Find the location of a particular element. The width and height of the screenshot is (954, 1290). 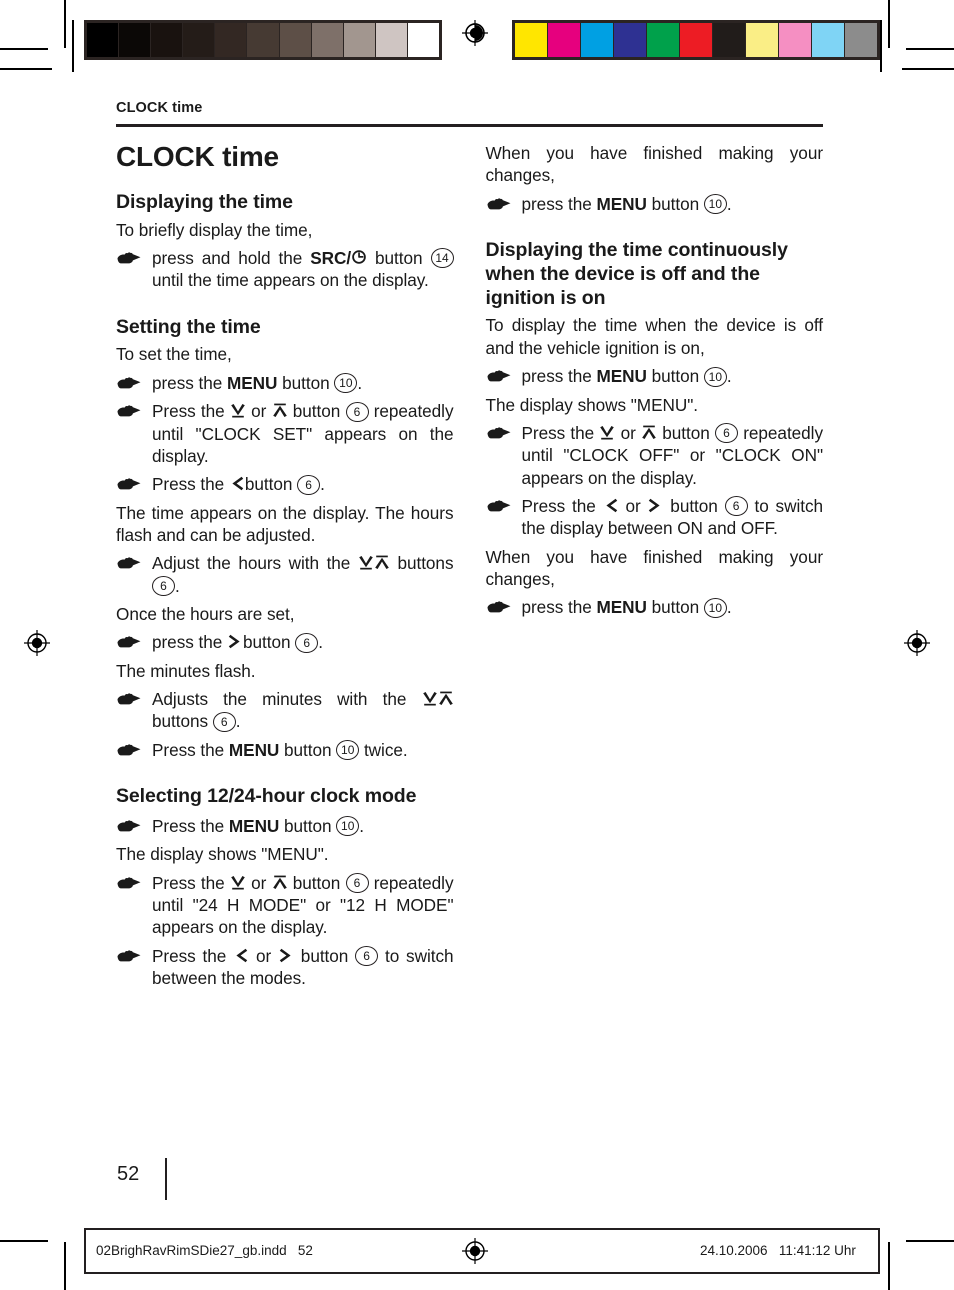

clock-power-icon is located at coordinates (359, 257).